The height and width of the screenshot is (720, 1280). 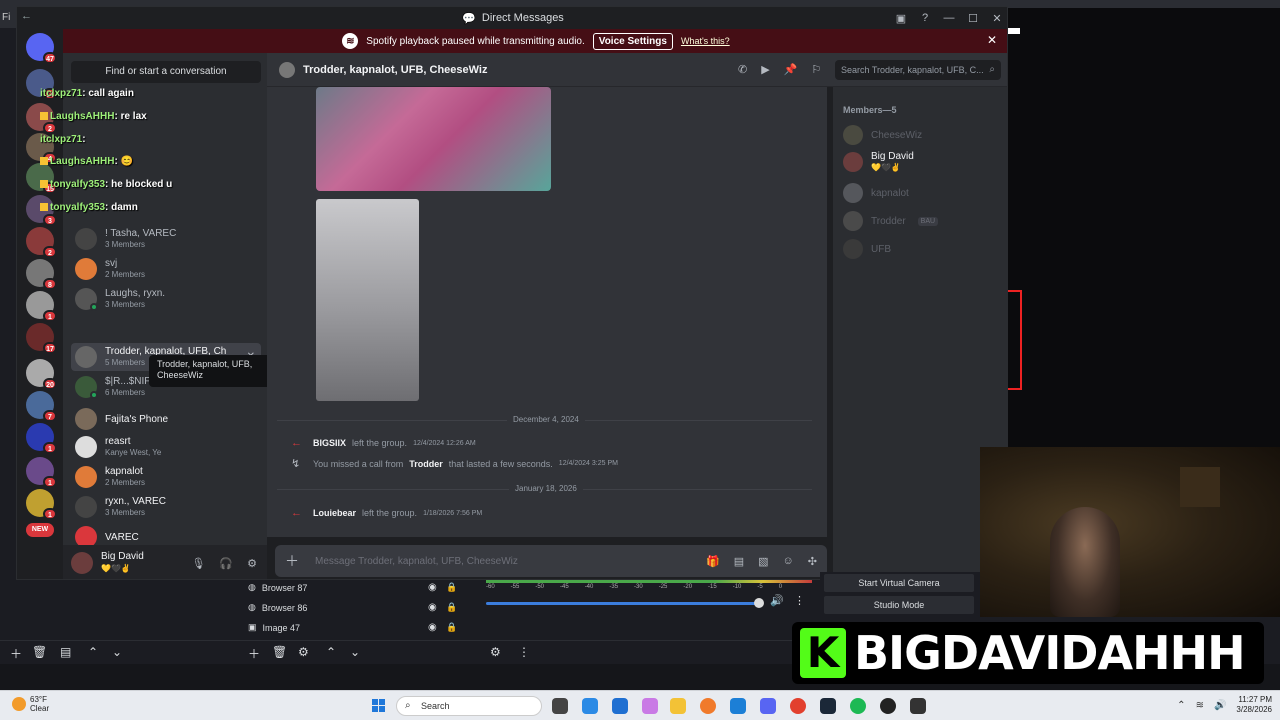 What do you see at coordinates (166, 72) in the screenshot?
I see `find-conversation-input: Find or start a conversation` at bounding box center [166, 72].